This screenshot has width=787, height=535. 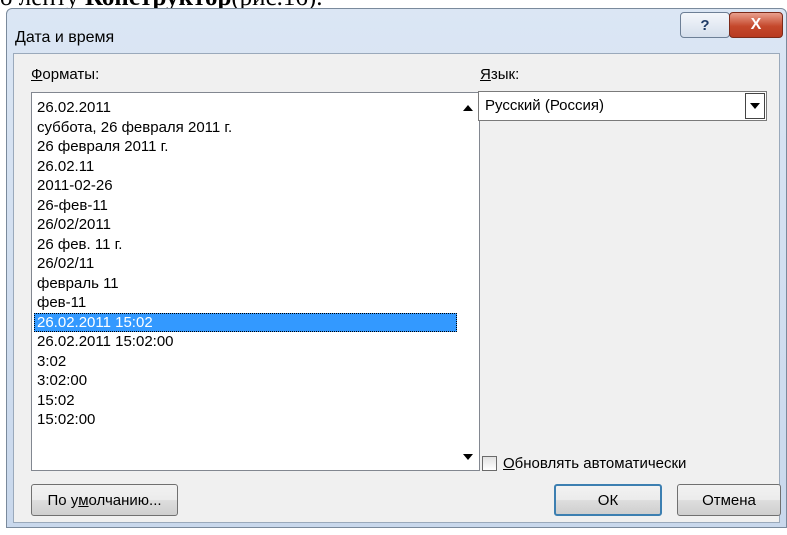 I want to click on language-label-hotkey: Я, so click(x=485, y=74).